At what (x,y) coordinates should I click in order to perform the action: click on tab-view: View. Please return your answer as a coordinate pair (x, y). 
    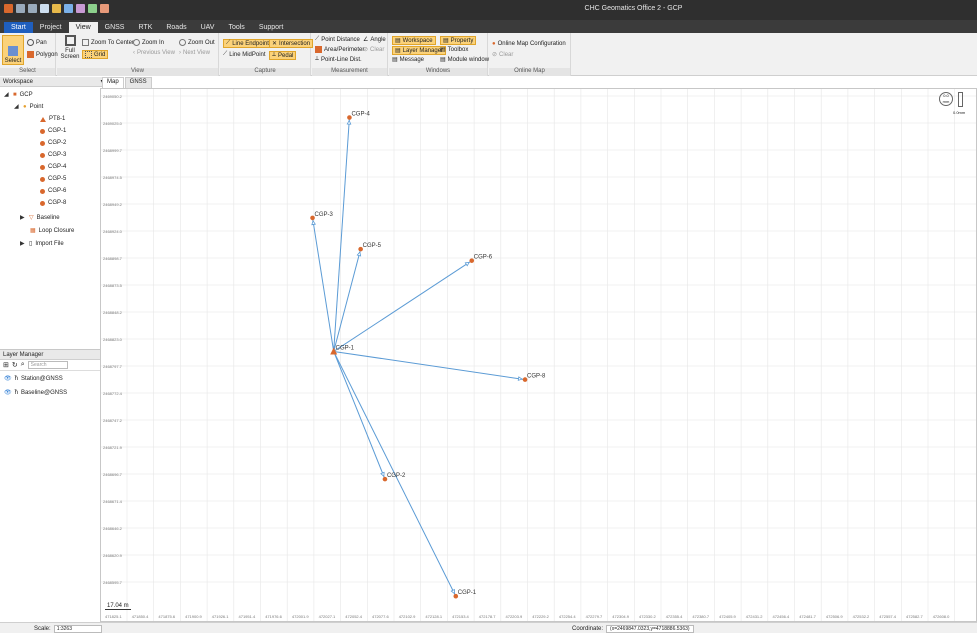
    Looking at the image, I should click on (83, 27).